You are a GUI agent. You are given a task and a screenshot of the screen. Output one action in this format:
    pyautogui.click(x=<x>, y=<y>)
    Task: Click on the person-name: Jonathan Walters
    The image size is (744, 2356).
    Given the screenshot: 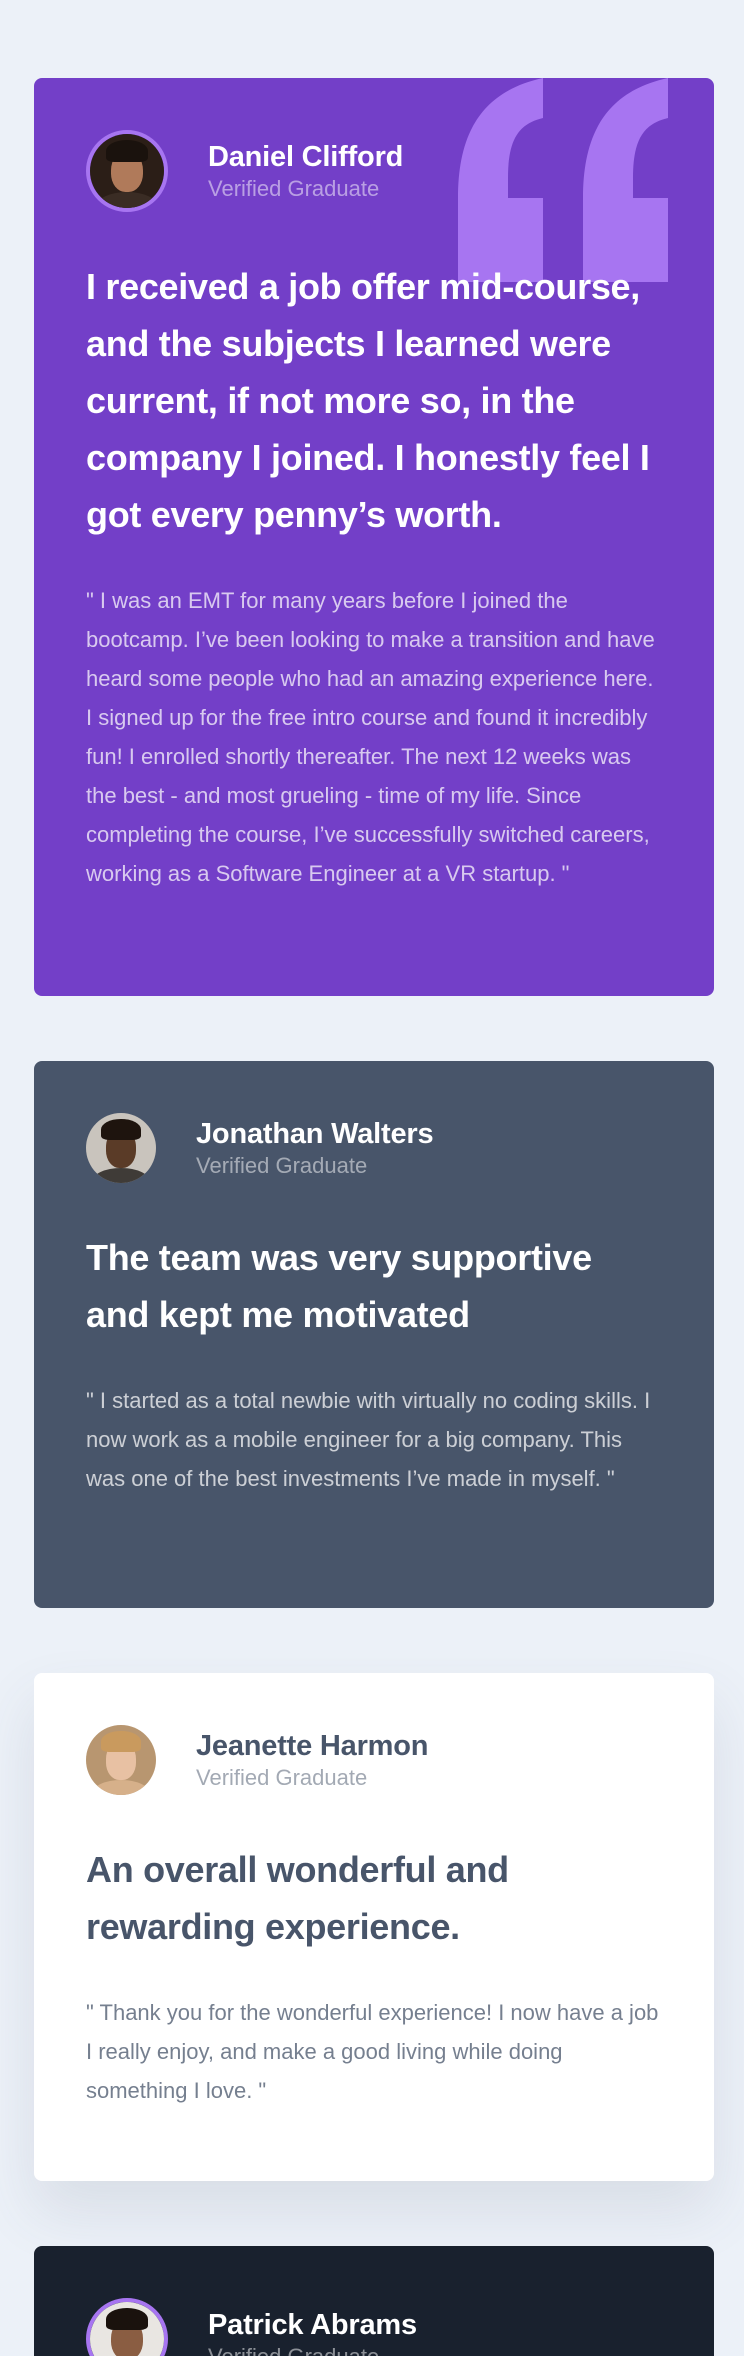 What is the action you would take?
    pyautogui.click(x=315, y=1134)
    